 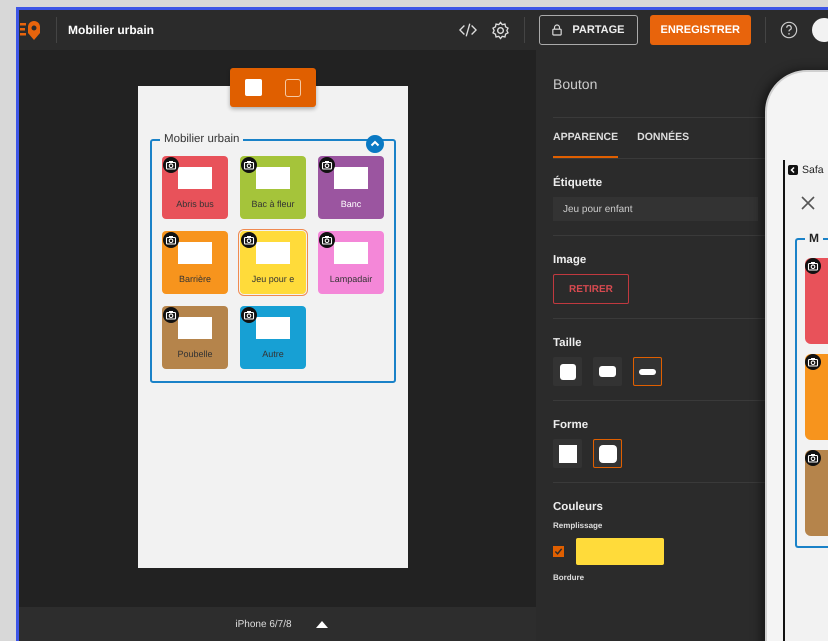 What do you see at coordinates (273, 354) in the screenshot?
I see `button-label: Autre` at bounding box center [273, 354].